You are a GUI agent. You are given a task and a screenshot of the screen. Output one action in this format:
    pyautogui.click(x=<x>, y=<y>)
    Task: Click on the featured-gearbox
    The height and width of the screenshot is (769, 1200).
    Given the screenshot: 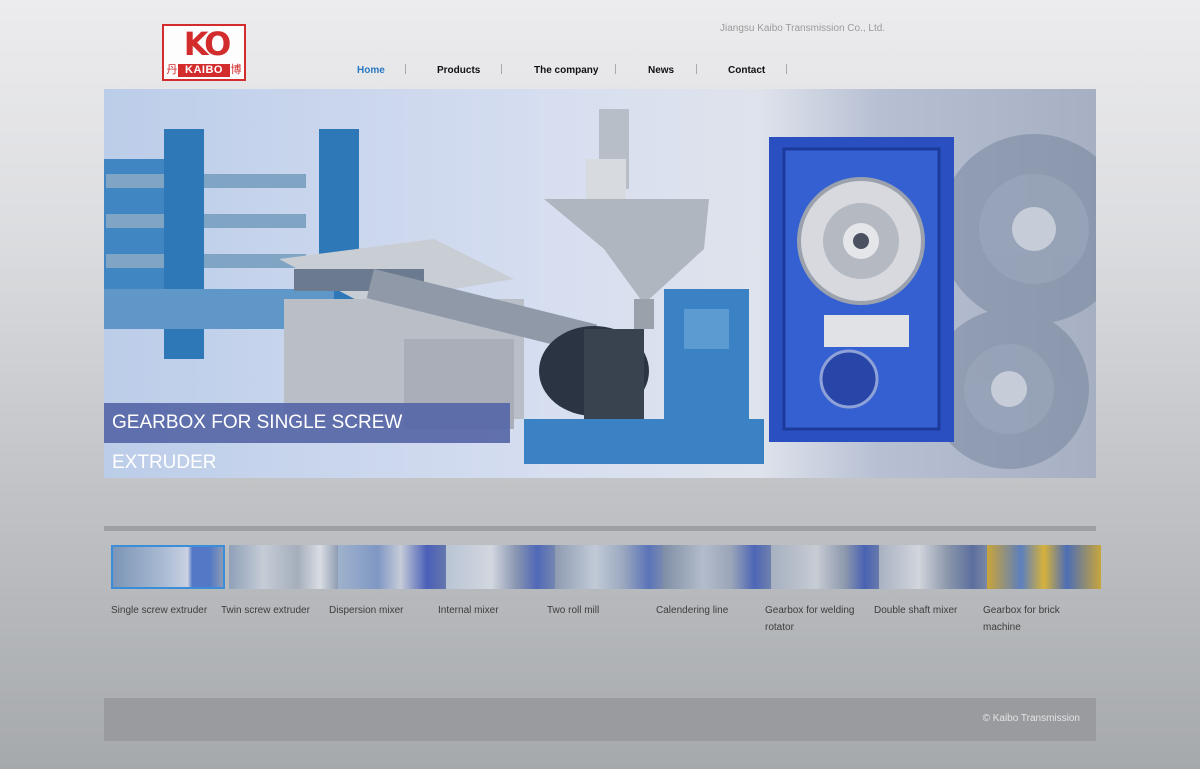 What is the action you would take?
    pyautogui.click(x=861, y=289)
    